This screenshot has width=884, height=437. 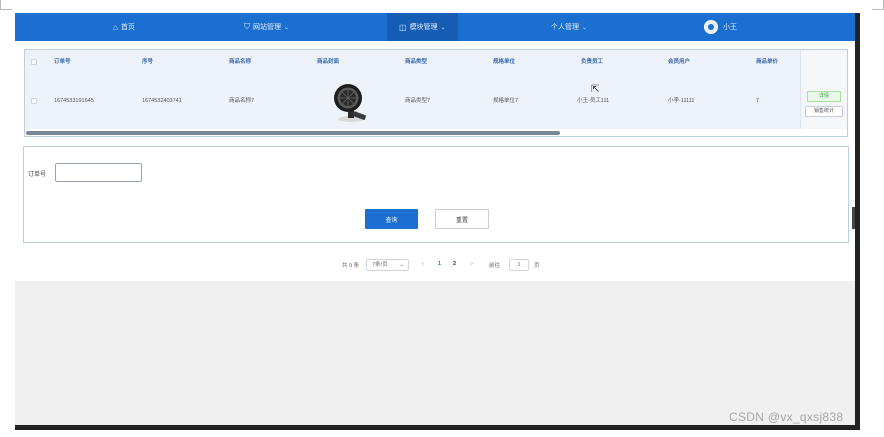 I want to click on scrollbar-handle, so click(x=853, y=218).